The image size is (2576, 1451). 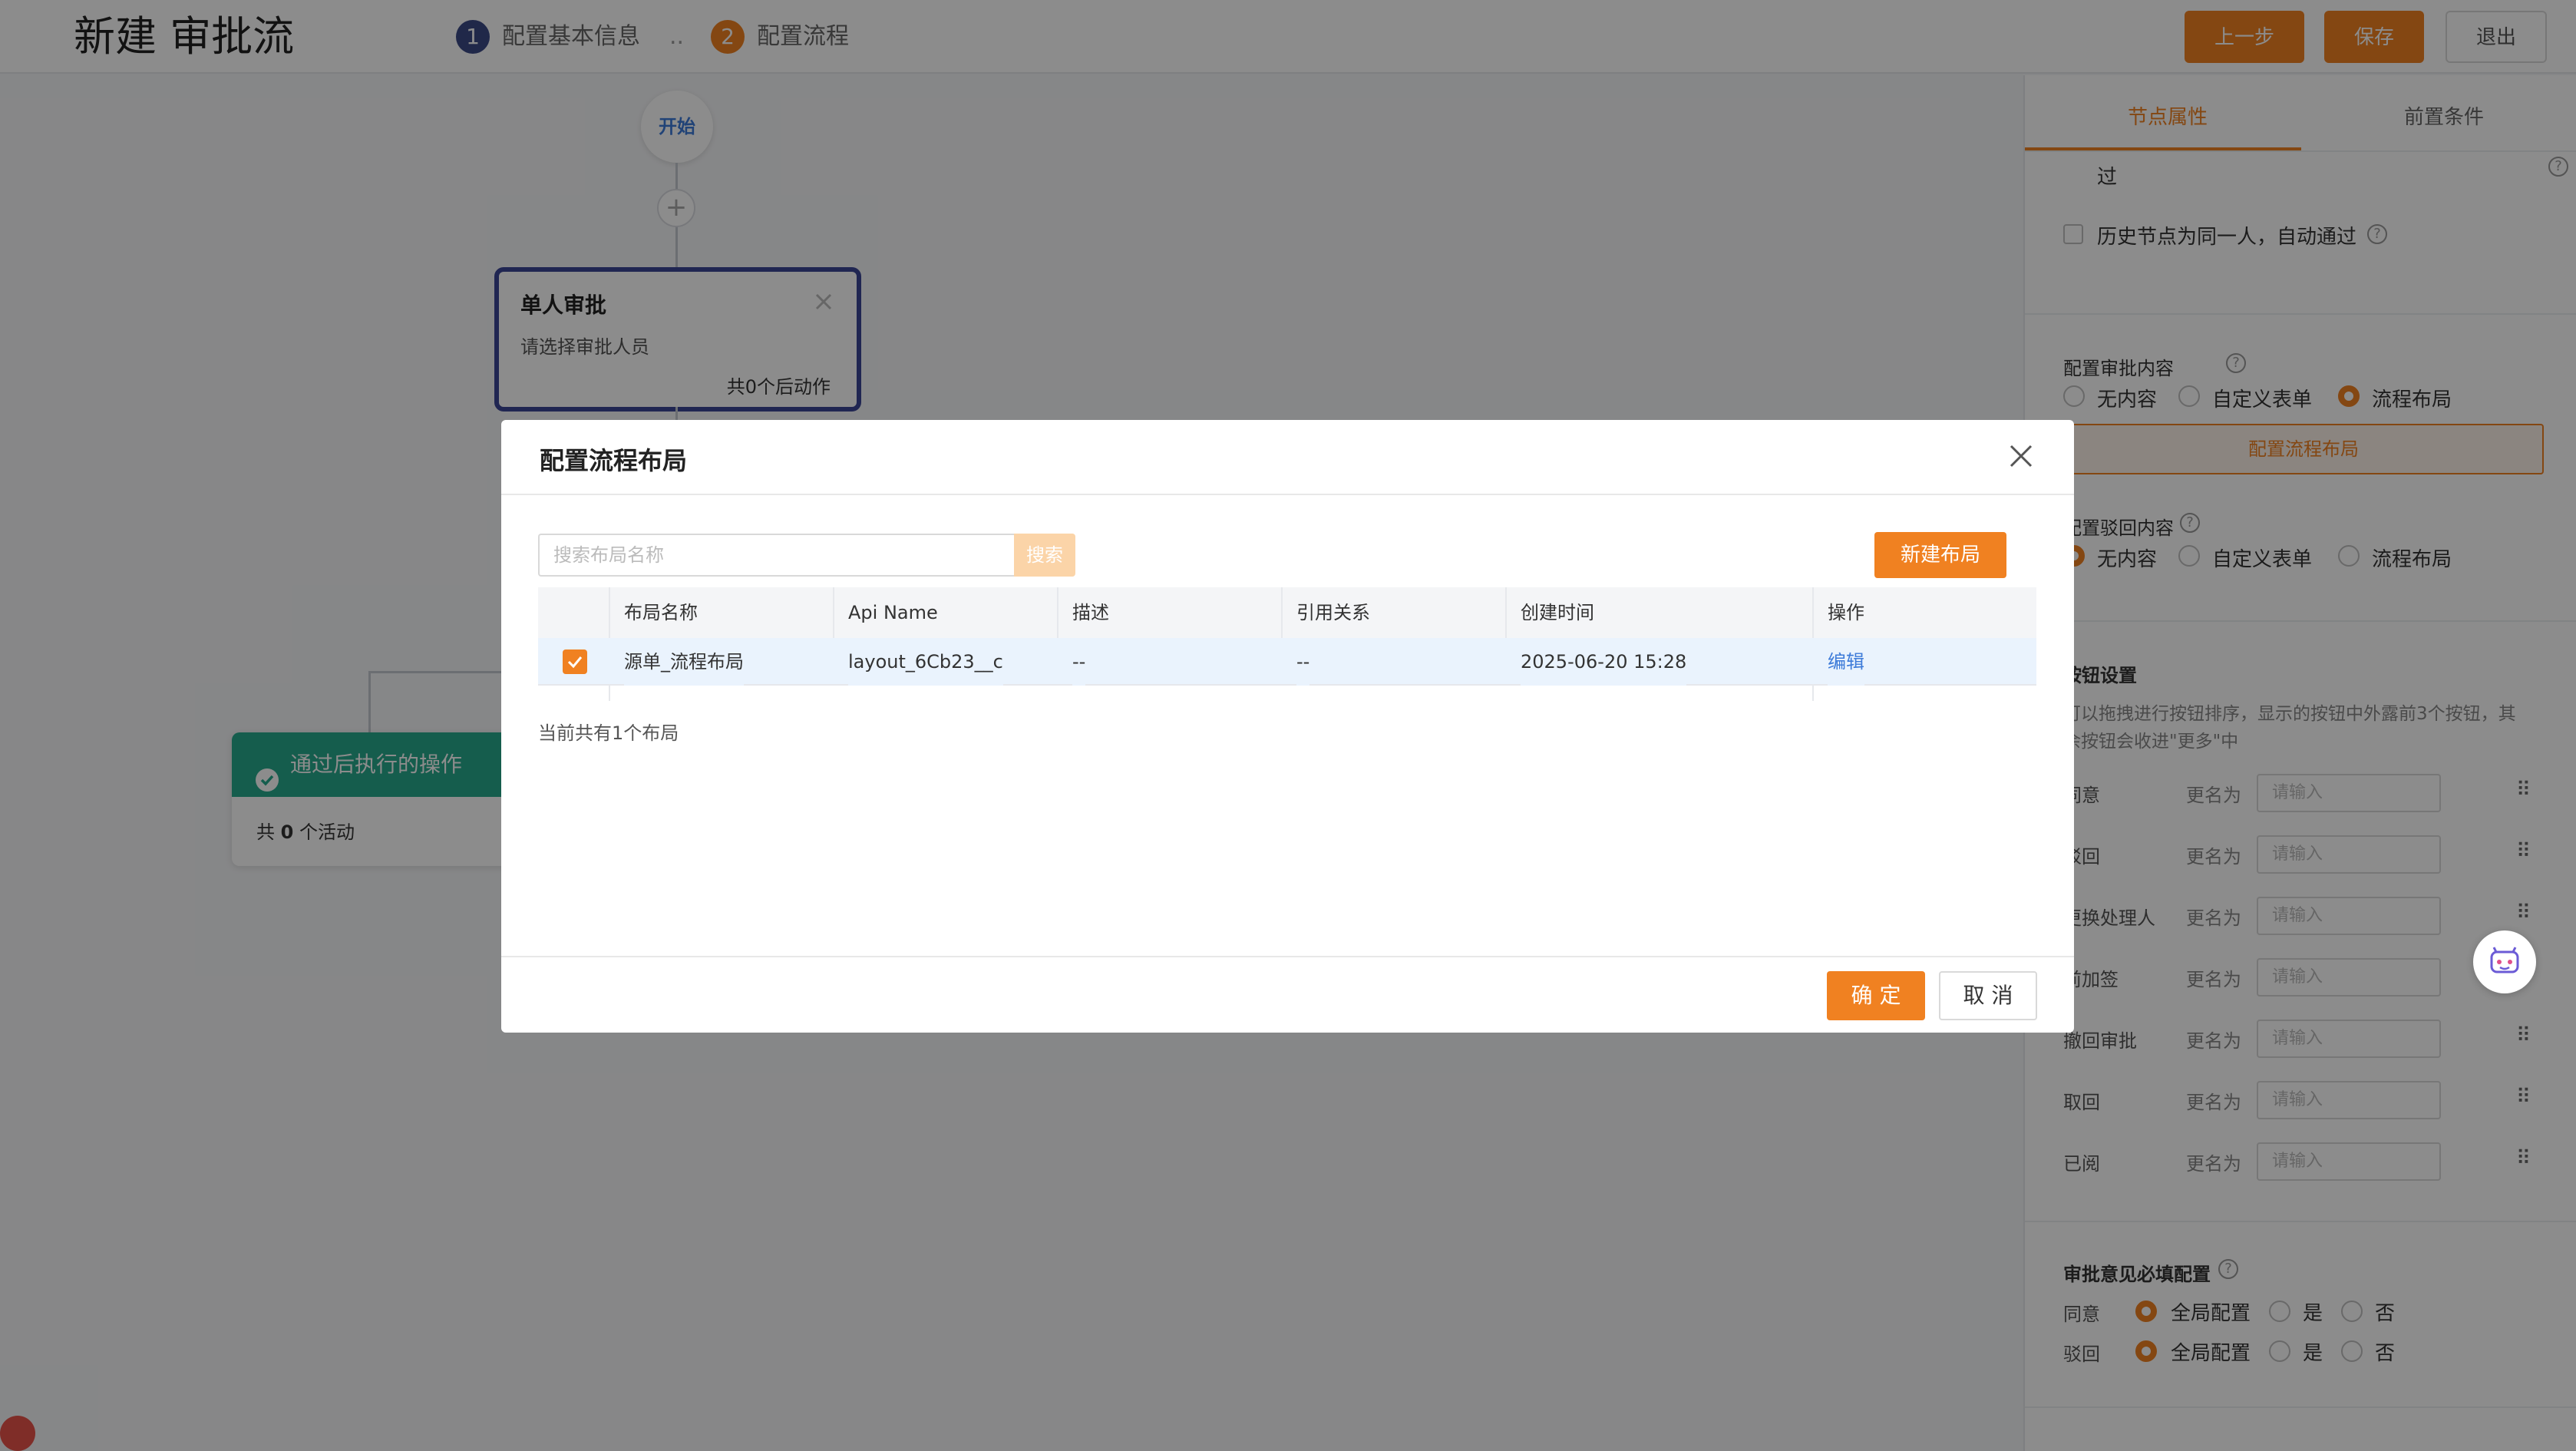 What do you see at coordinates (1940, 555) in the screenshot?
I see `new-layout-button: 新建布局` at bounding box center [1940, 555].